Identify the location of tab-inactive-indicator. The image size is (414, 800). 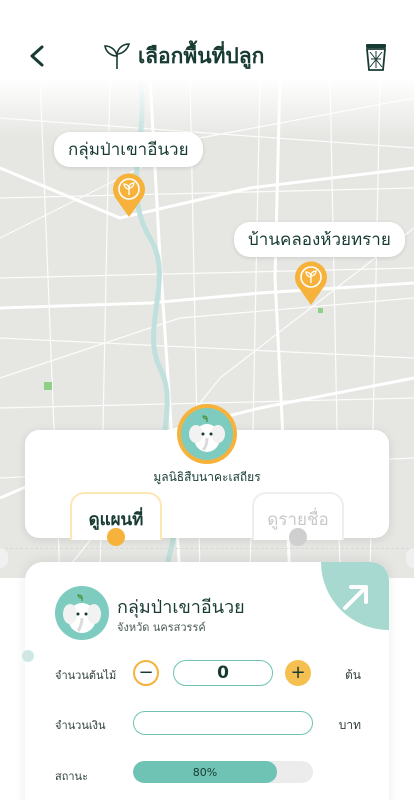
(298, 537).